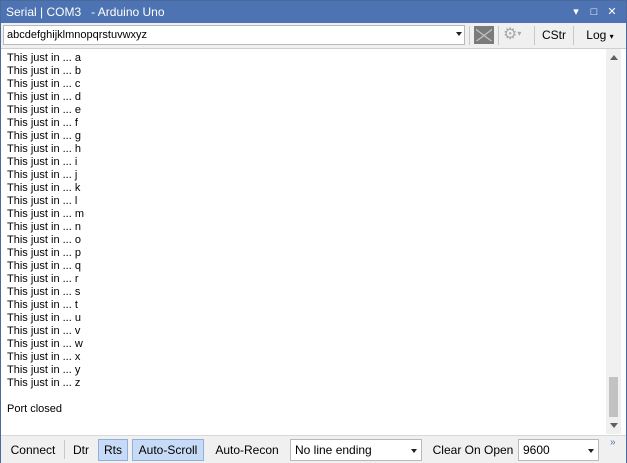 This screenshot has height=463, width=627. Describe the element at coordinates (594, 12) in the screenshot. I see `maximize-icon: □` at that location.